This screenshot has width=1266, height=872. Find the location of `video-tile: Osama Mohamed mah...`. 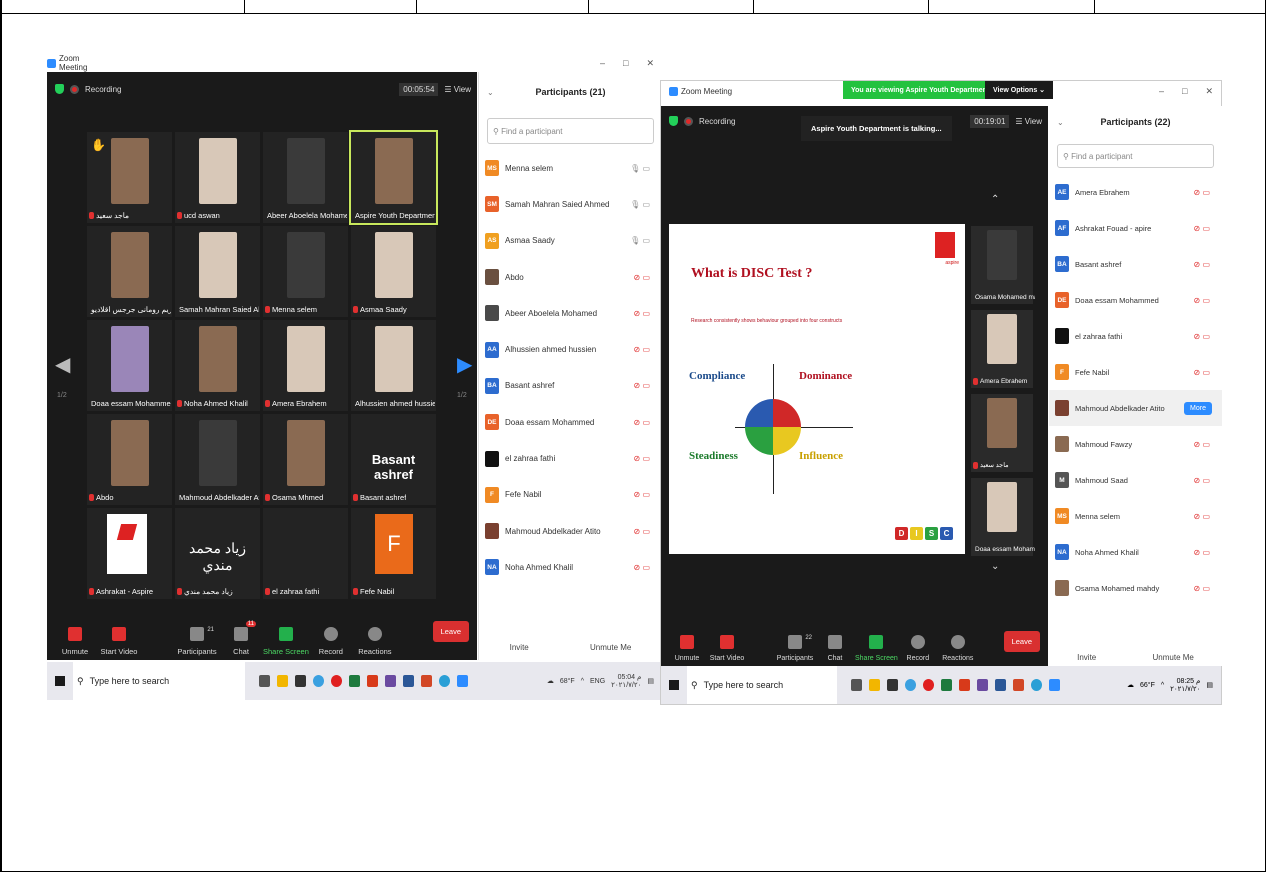

video-tile: Osama Mohamed mah... is located at coordinates (1003, 265).